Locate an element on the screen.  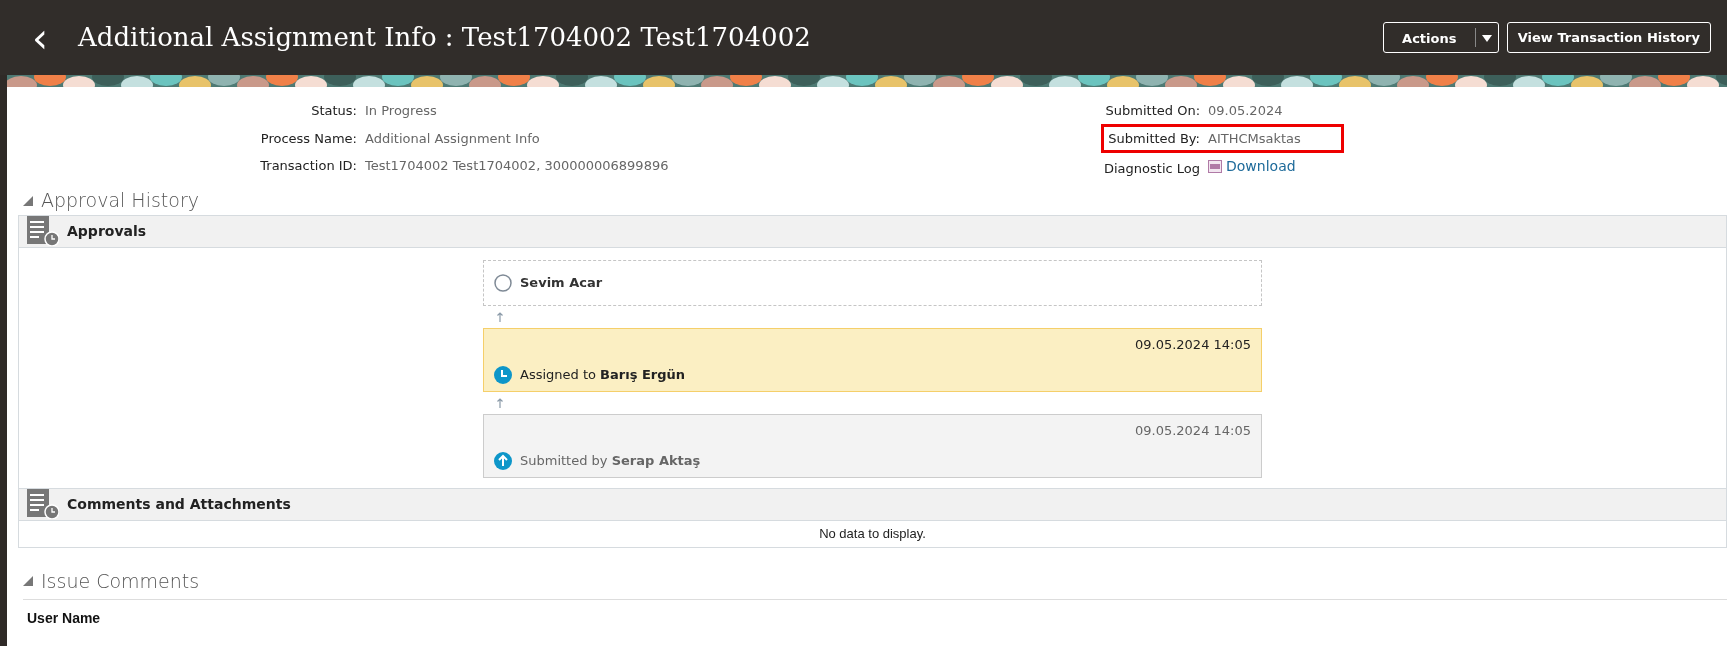
caret-icon is located at coordinates (1486, 38).